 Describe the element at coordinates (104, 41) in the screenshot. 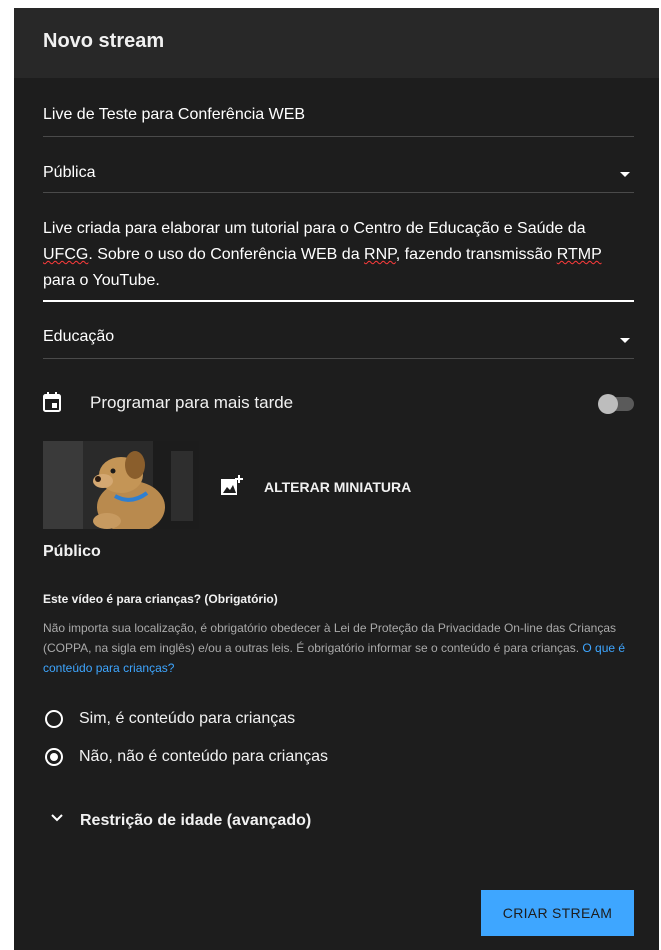

I see `dialog-title: Novo stream` at that location.